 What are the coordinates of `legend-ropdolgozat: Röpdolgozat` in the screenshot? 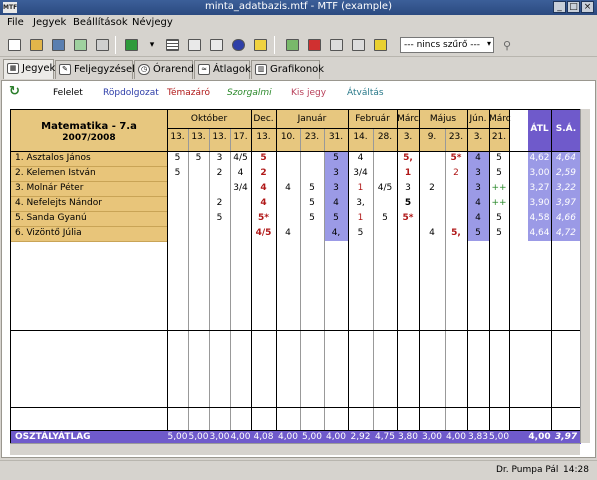 It's located at (131, 93).